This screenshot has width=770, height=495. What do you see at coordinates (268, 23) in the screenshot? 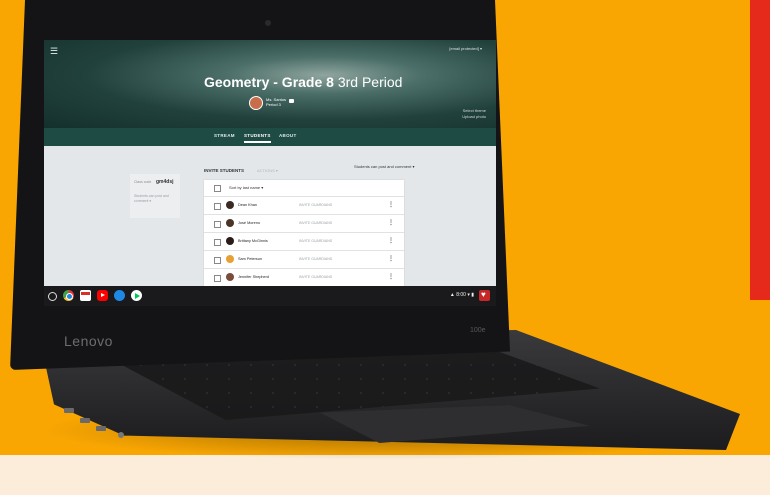
I see `webcam` at bounding box center [268, 23].